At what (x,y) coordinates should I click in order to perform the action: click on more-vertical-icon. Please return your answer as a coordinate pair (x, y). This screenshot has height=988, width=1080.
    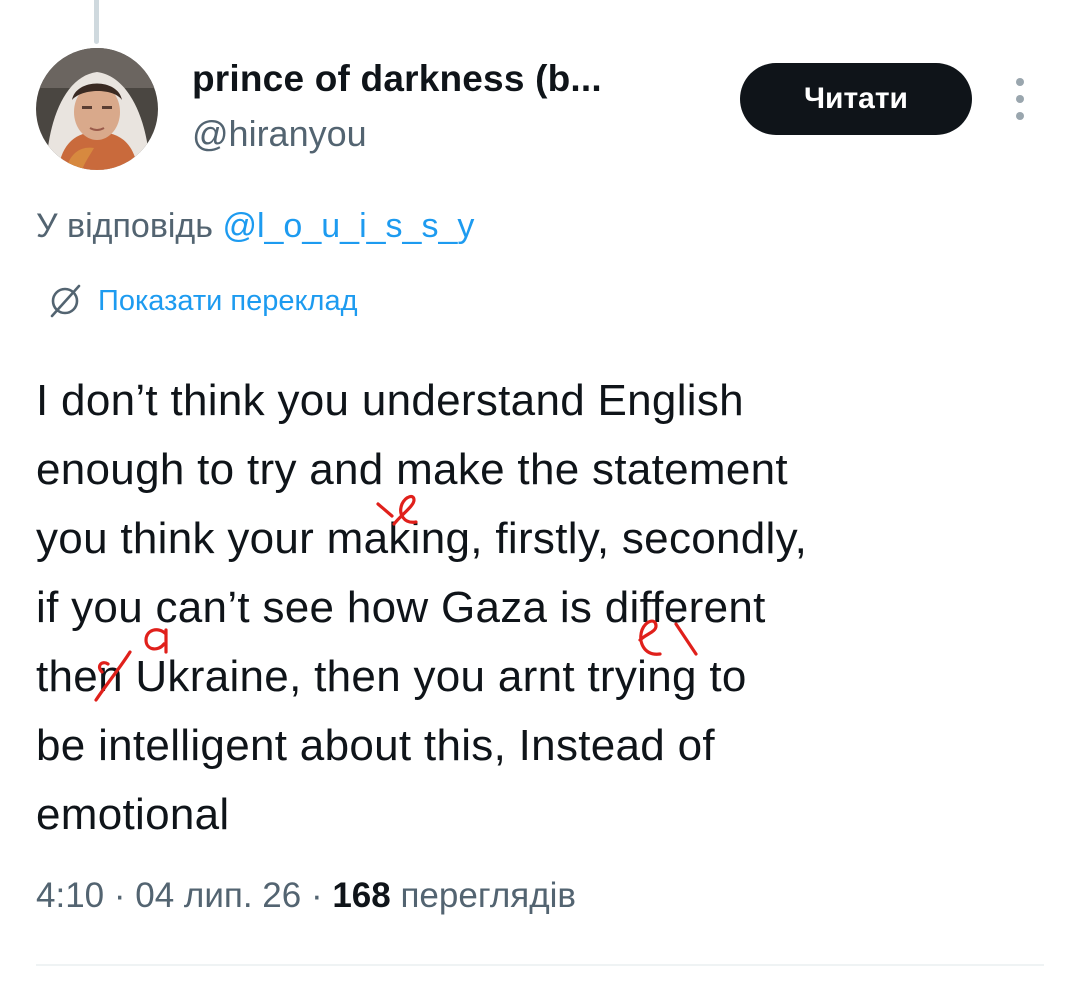
    Looking at the image, I should click on (1020, 99).